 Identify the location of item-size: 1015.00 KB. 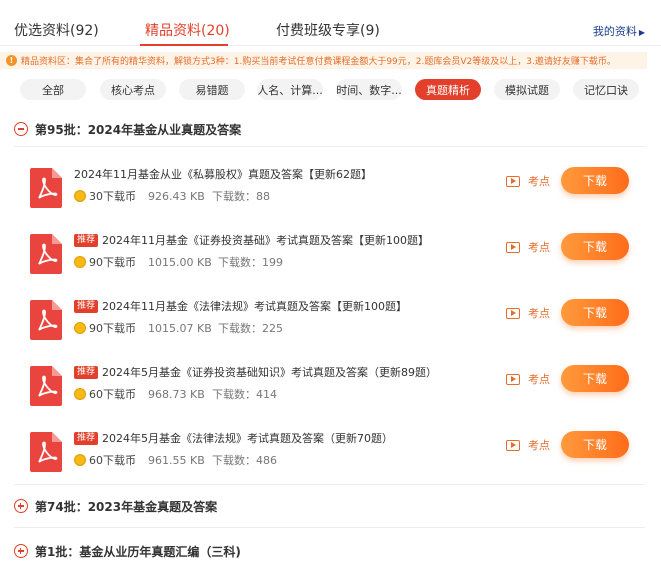
(180, 262).